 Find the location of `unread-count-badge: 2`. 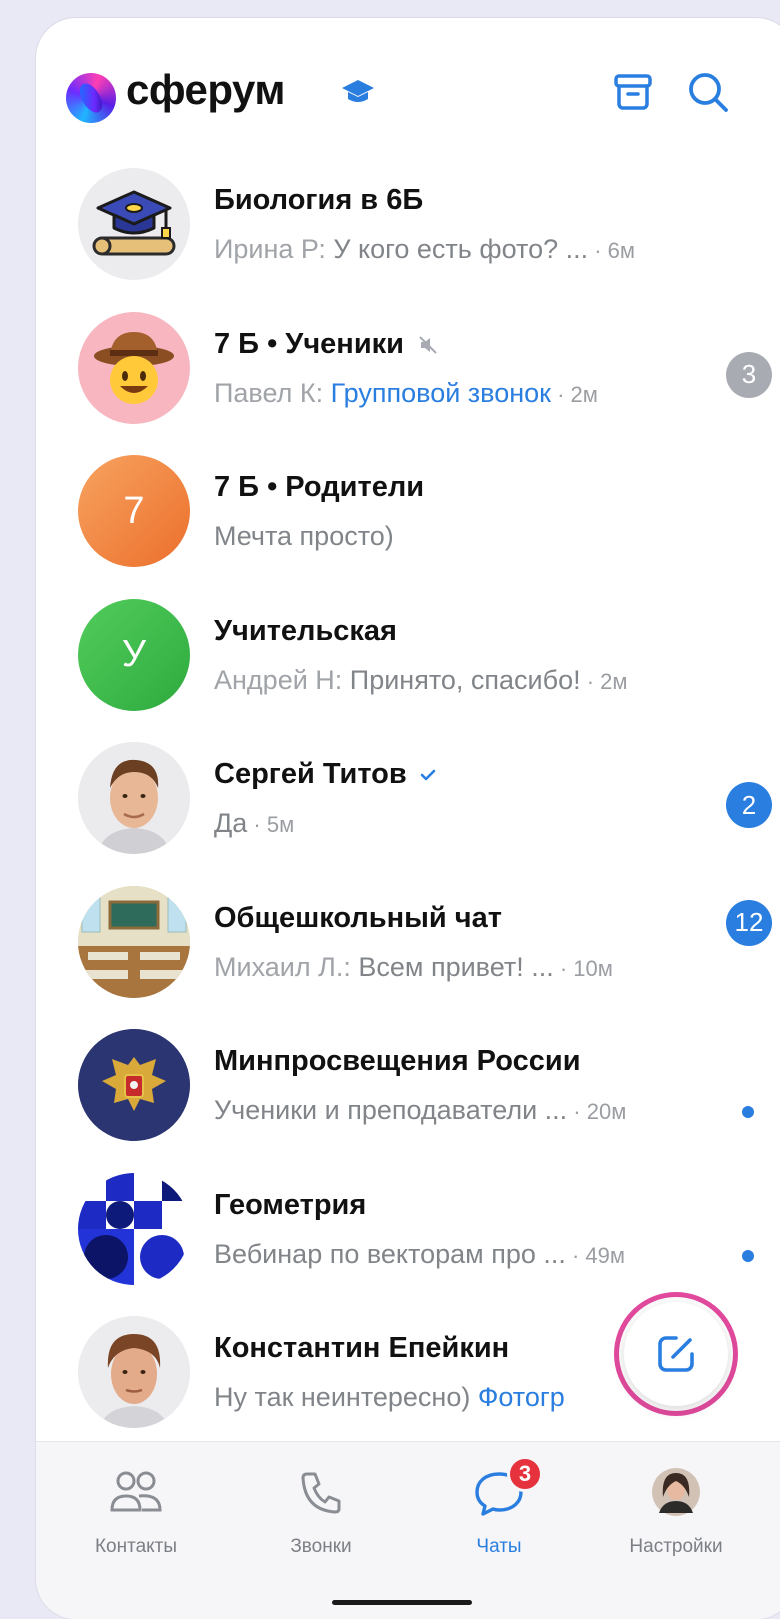

unread-count-badge: 2 is located at coordinates (749, 805).